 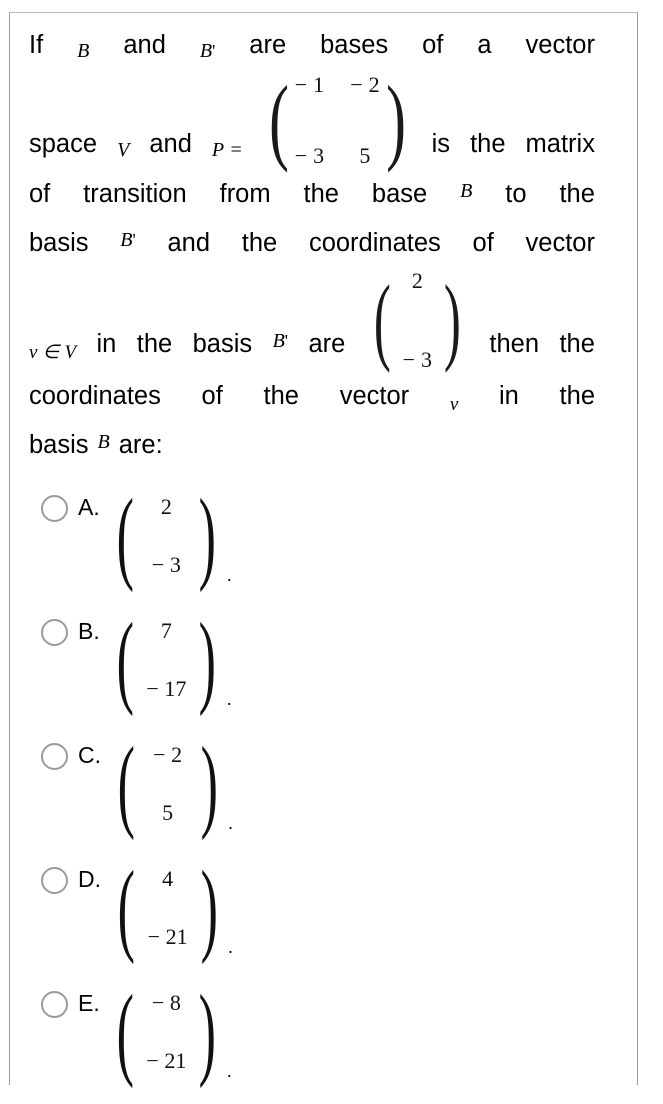 I want to click on matrix-cell-r0c1: − 2, so click(x=365, y=84).